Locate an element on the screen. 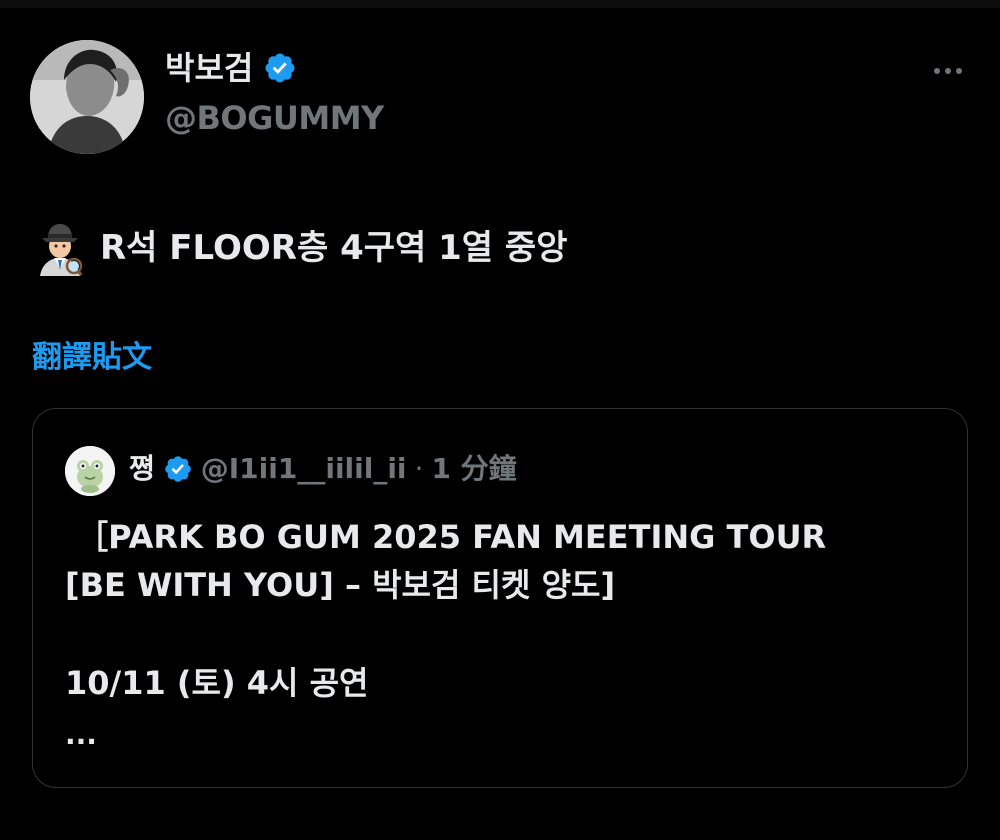 The width and height of the screenshot is (1000, 840). frog-avatar-icon is located at coordinates (90, 471).